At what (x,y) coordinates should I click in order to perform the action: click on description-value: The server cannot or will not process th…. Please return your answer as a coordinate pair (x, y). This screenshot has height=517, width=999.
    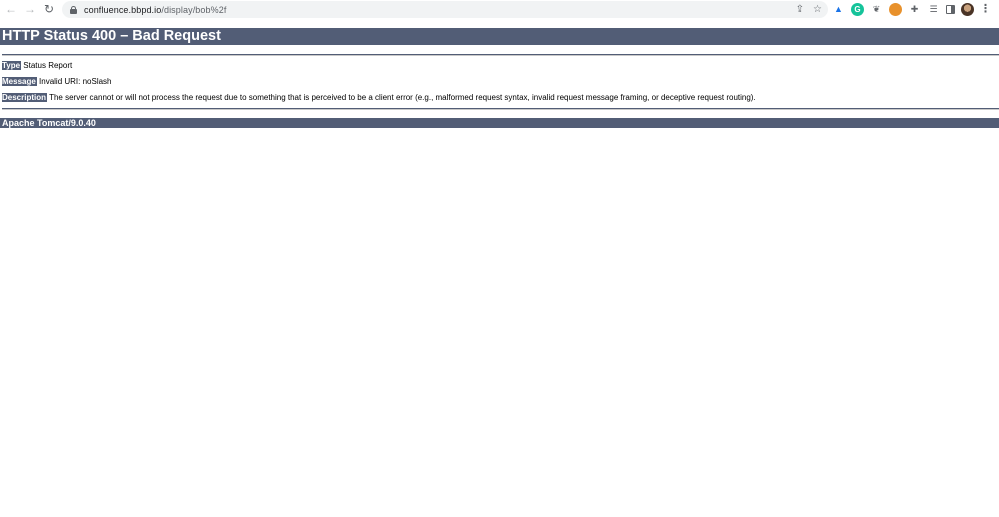
    Looking at the image, I should click on (401, 97).